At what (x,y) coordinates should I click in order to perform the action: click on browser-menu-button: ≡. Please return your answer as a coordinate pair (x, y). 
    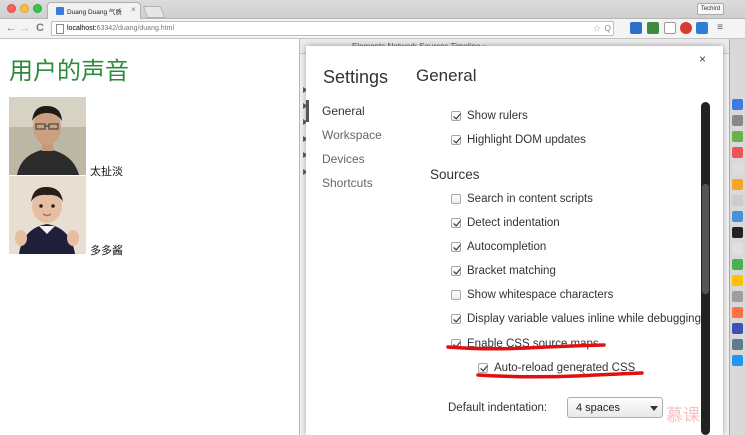
    Looking at the image, I should click on (720, 28).